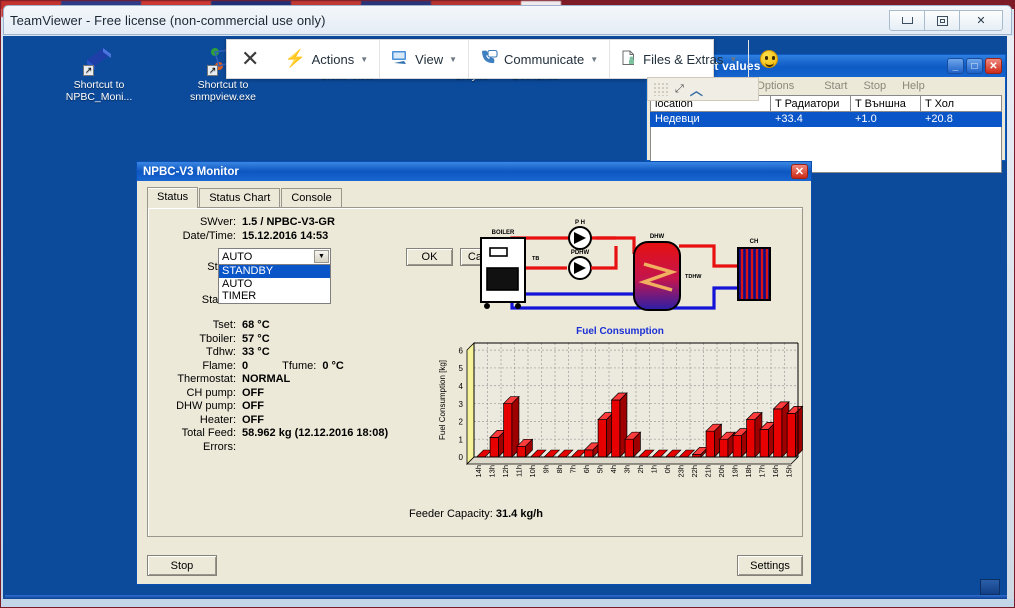 This screenshot has height=608, width=1015. I want to click on svg-text: 8h, so click(559, 469).